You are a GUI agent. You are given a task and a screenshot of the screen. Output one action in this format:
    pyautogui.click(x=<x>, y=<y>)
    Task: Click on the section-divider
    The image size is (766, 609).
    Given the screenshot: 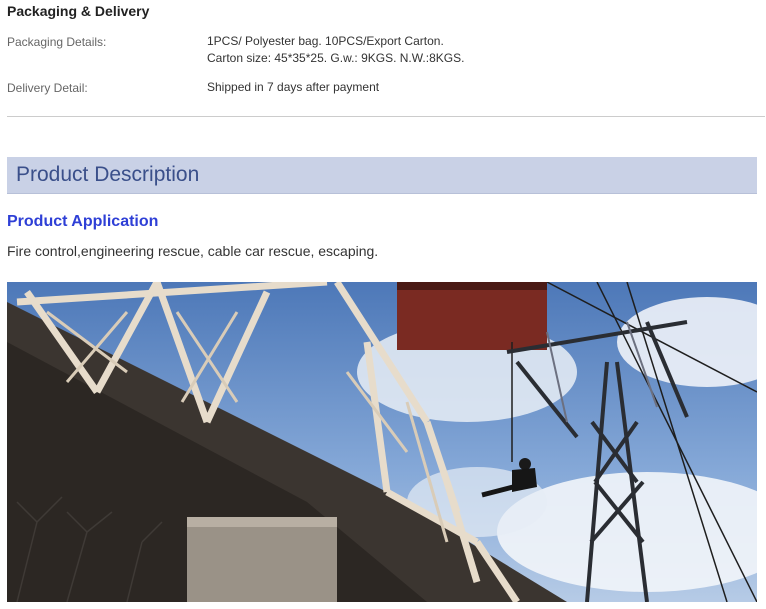 What is the action you would take?
    pyautogui.click(x=386, y=116)
    